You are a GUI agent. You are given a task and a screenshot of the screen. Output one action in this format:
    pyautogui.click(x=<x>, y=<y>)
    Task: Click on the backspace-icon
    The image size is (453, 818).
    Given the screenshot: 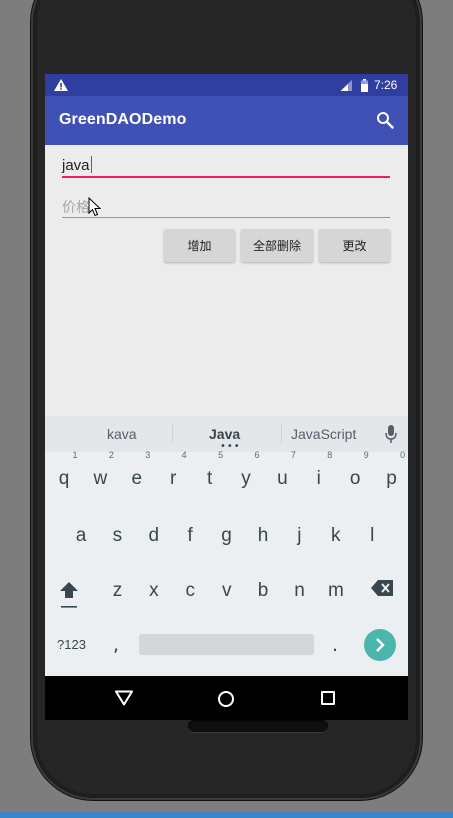 What is the action you would take?
    pyautogui.click(x=382, y=588)
    